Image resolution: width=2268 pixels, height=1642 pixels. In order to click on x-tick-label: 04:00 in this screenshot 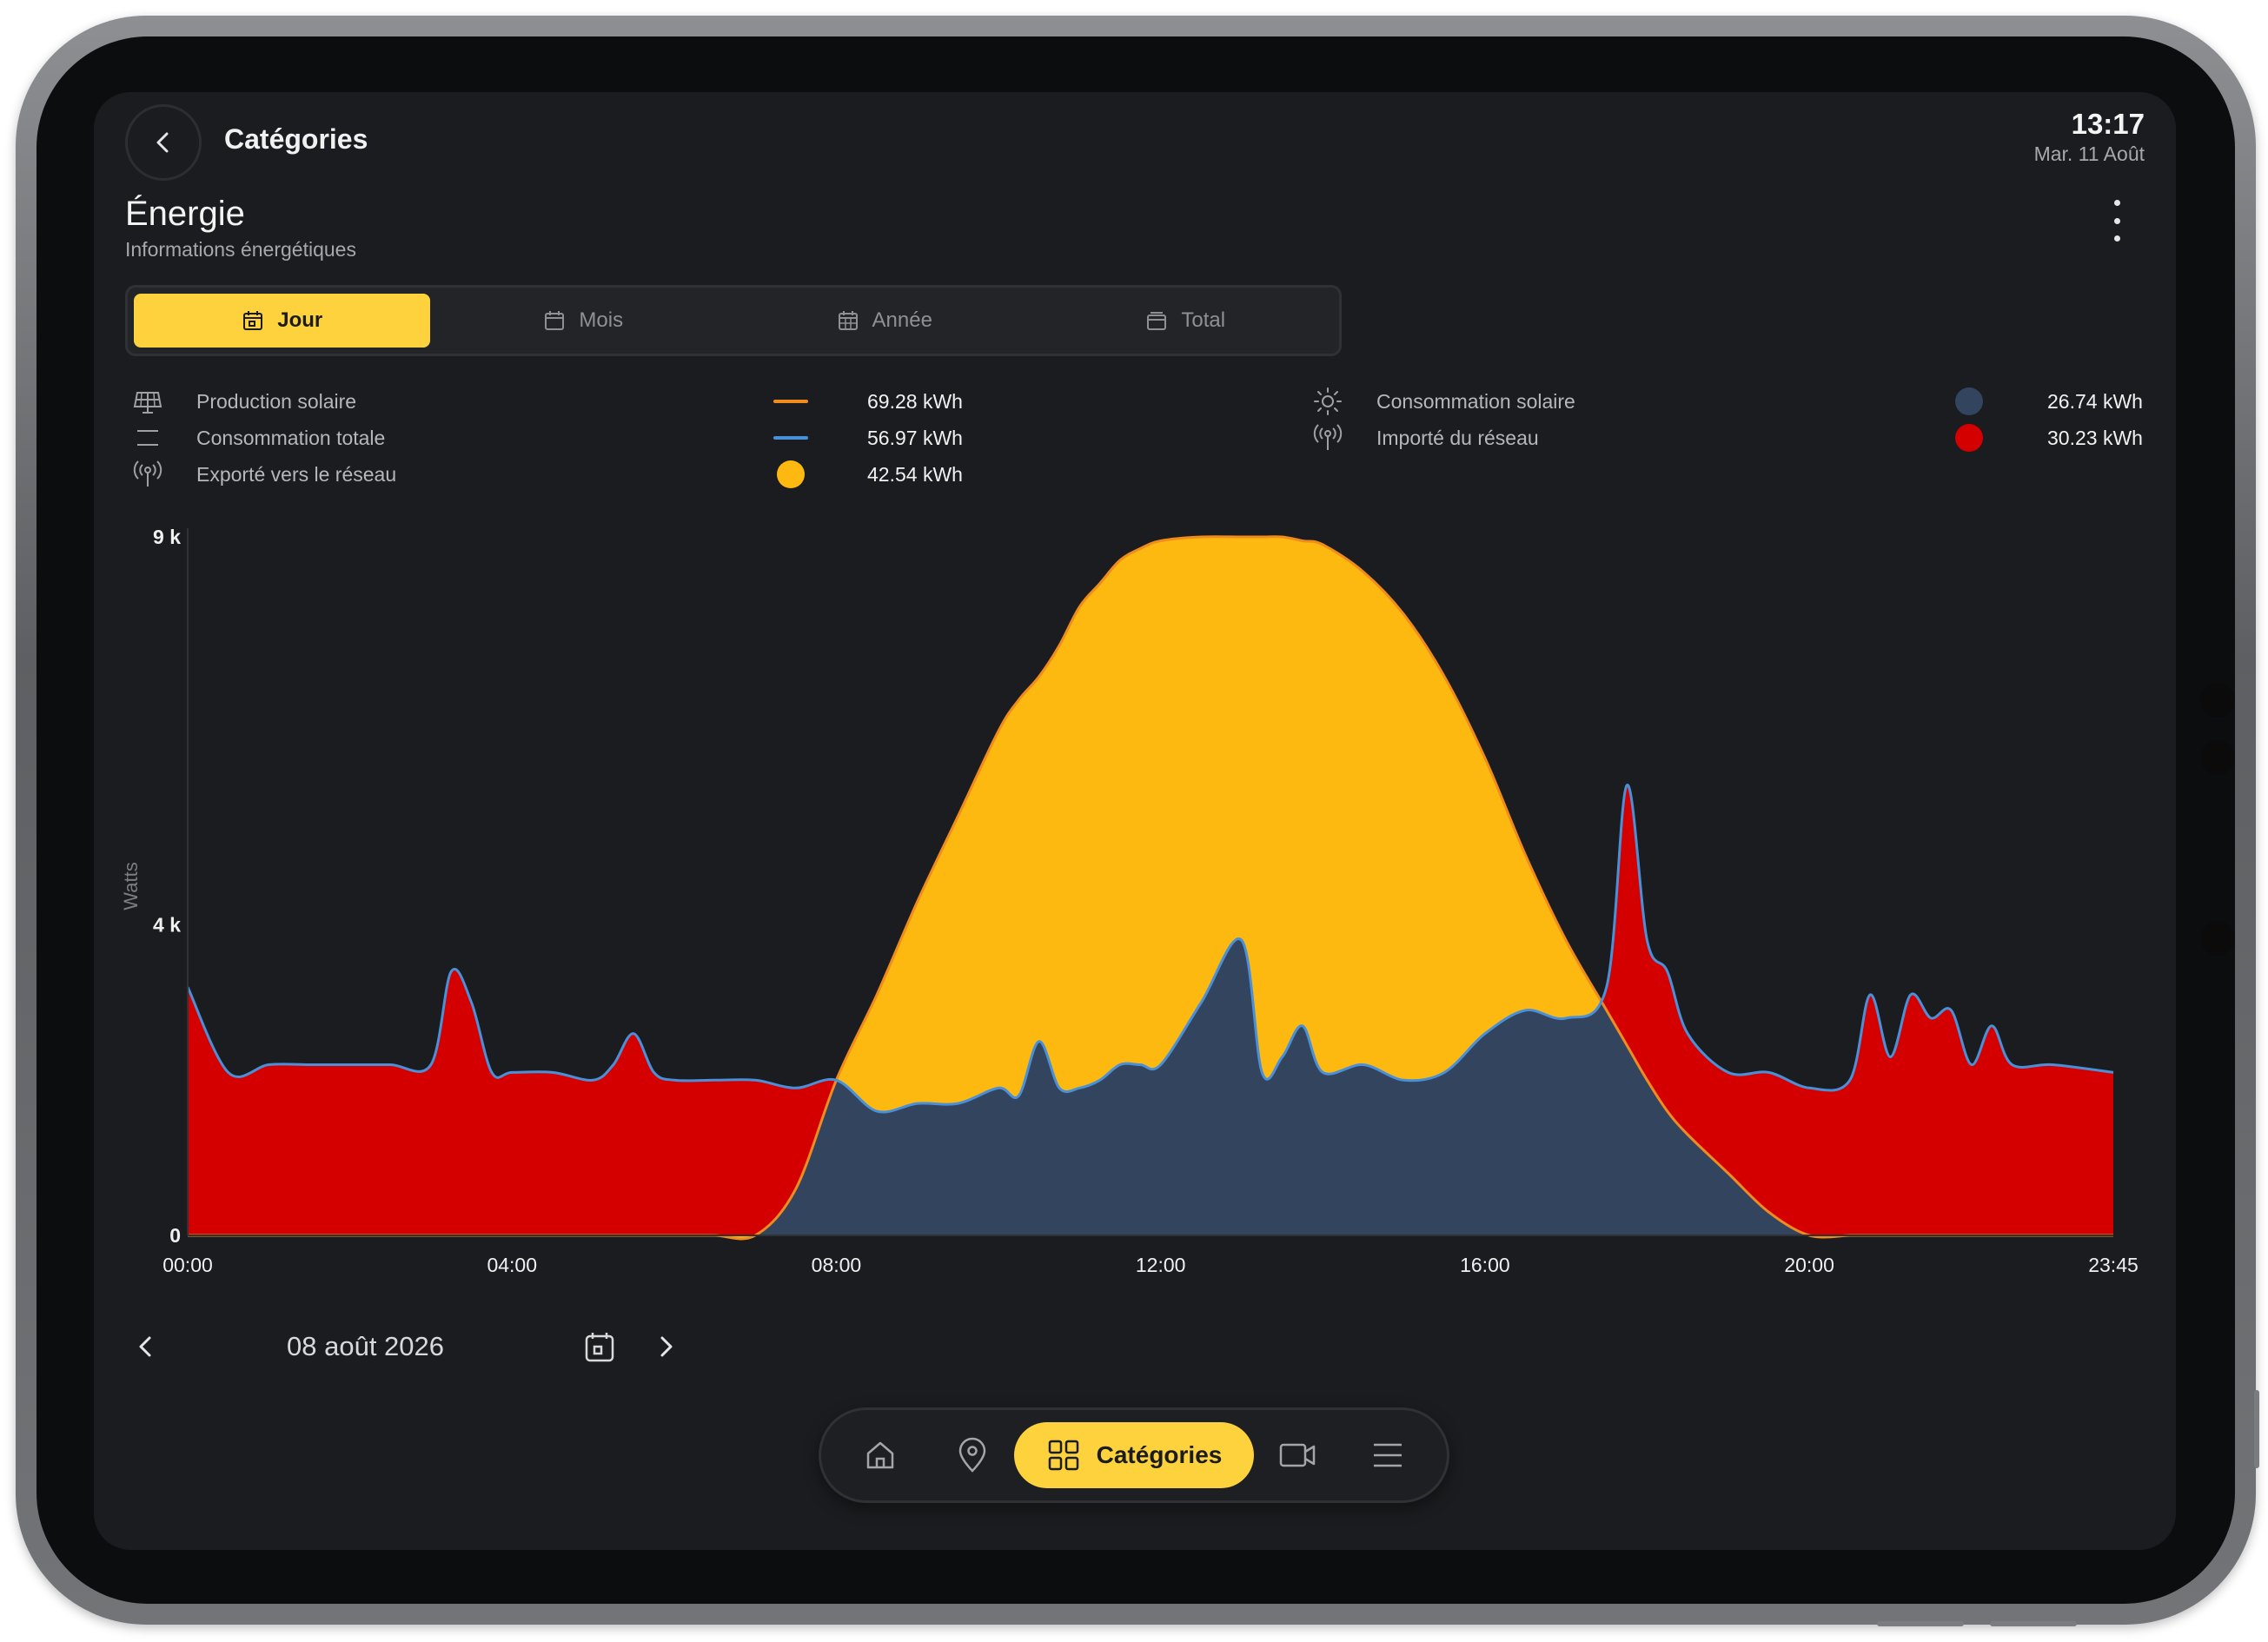, I will do `click(512, 1265)`.